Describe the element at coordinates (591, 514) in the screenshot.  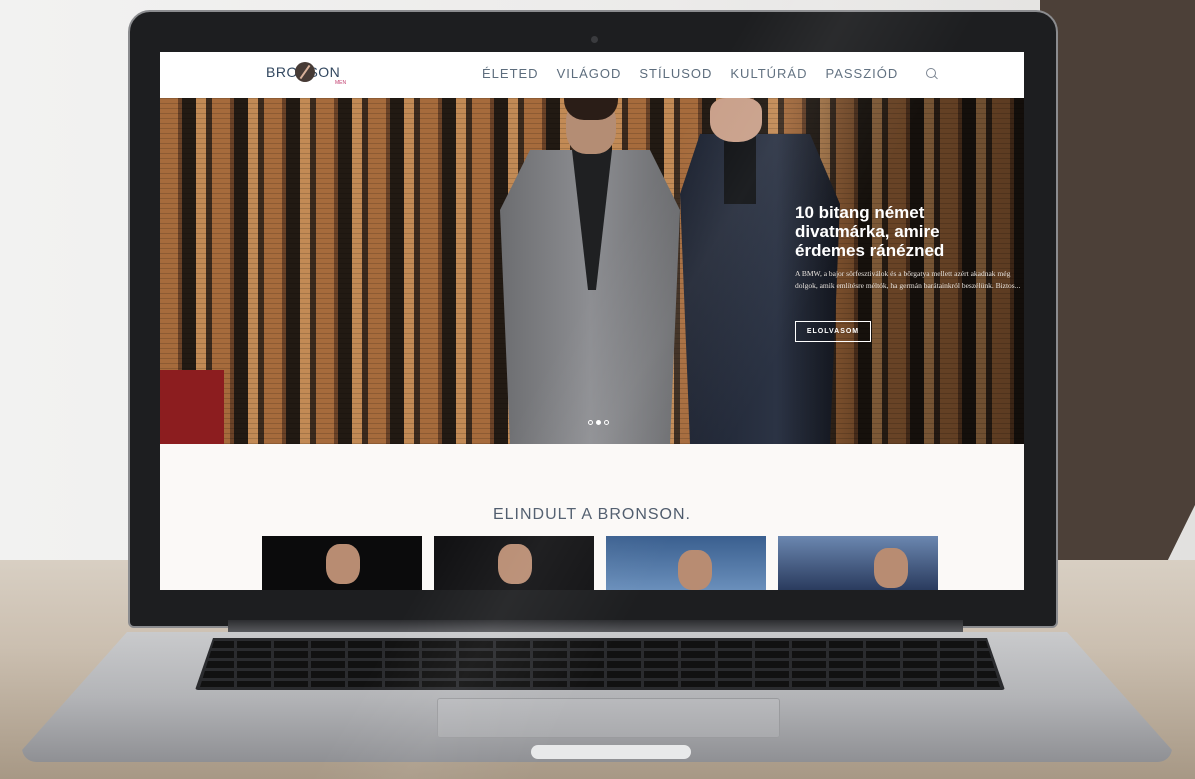
I see `section-title: ELINDULT A BRONSON.` at that location.